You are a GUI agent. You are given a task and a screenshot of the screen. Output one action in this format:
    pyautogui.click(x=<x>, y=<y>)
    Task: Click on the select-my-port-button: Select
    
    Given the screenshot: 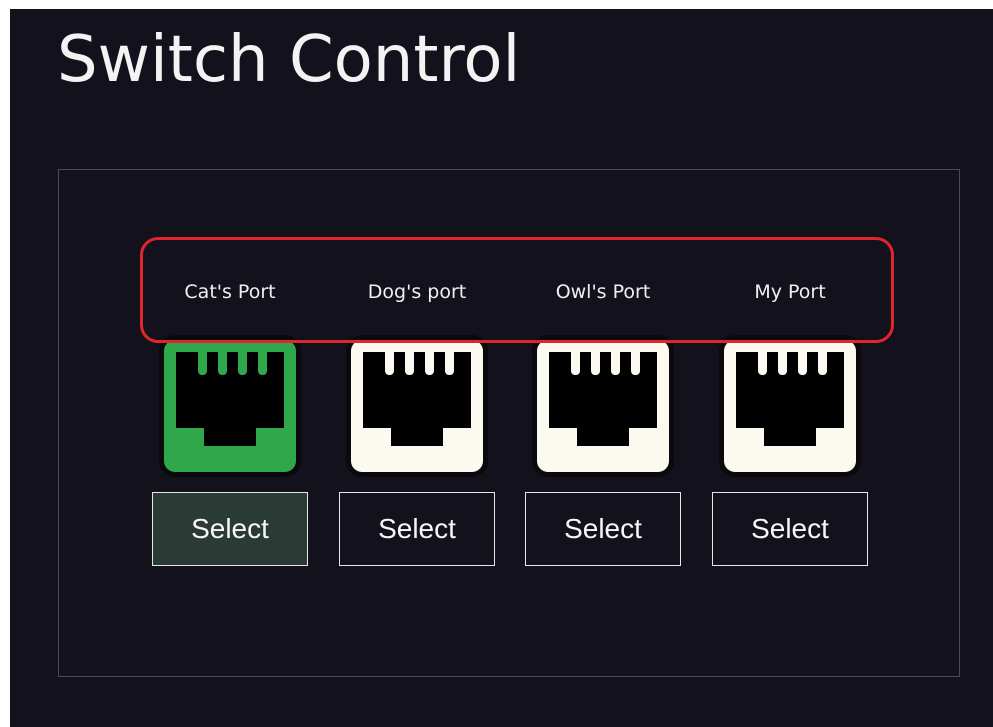 What is the action you would take?
    pyautogui.click(x=790, y=529)
    